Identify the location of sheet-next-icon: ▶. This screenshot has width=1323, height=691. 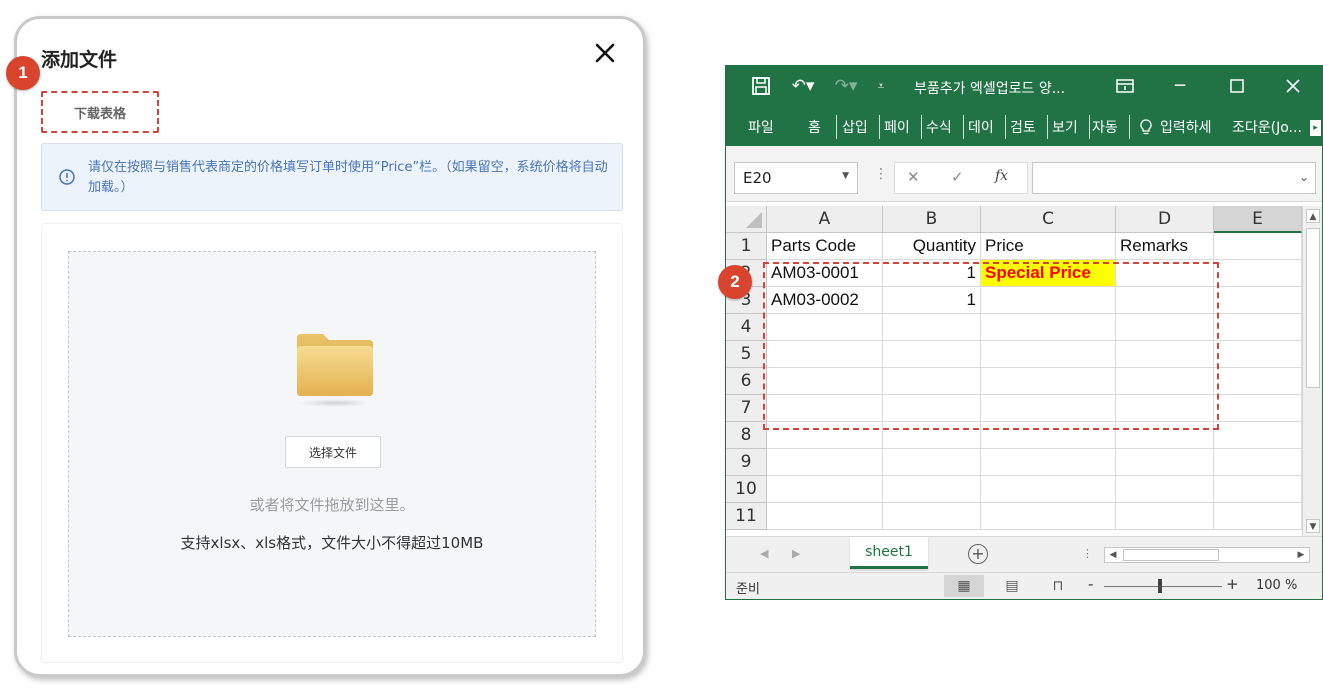
(796, 553).